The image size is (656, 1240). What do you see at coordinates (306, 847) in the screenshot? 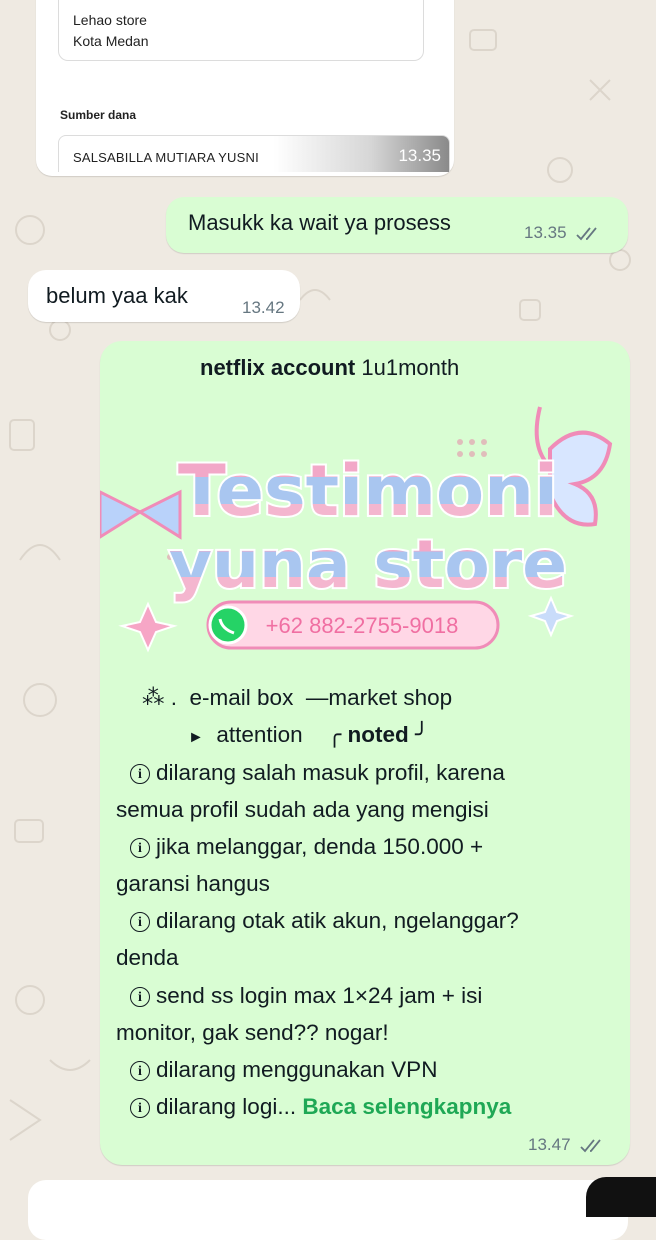
I see `rule-line: i jika melanggar, denda 150.000 +` at bounding box center [306, 847].